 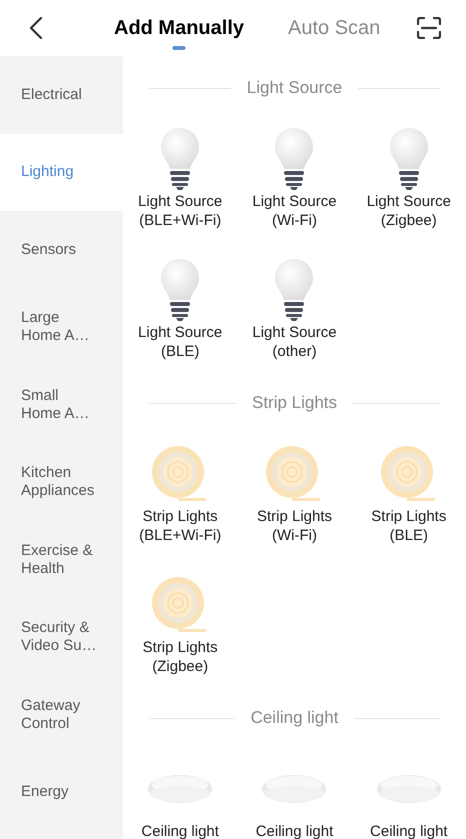 What do you see at coordinates (61, 95) in the screenshot?
I see `sidebar-item: Electrical` at bounding box center [61, 95].